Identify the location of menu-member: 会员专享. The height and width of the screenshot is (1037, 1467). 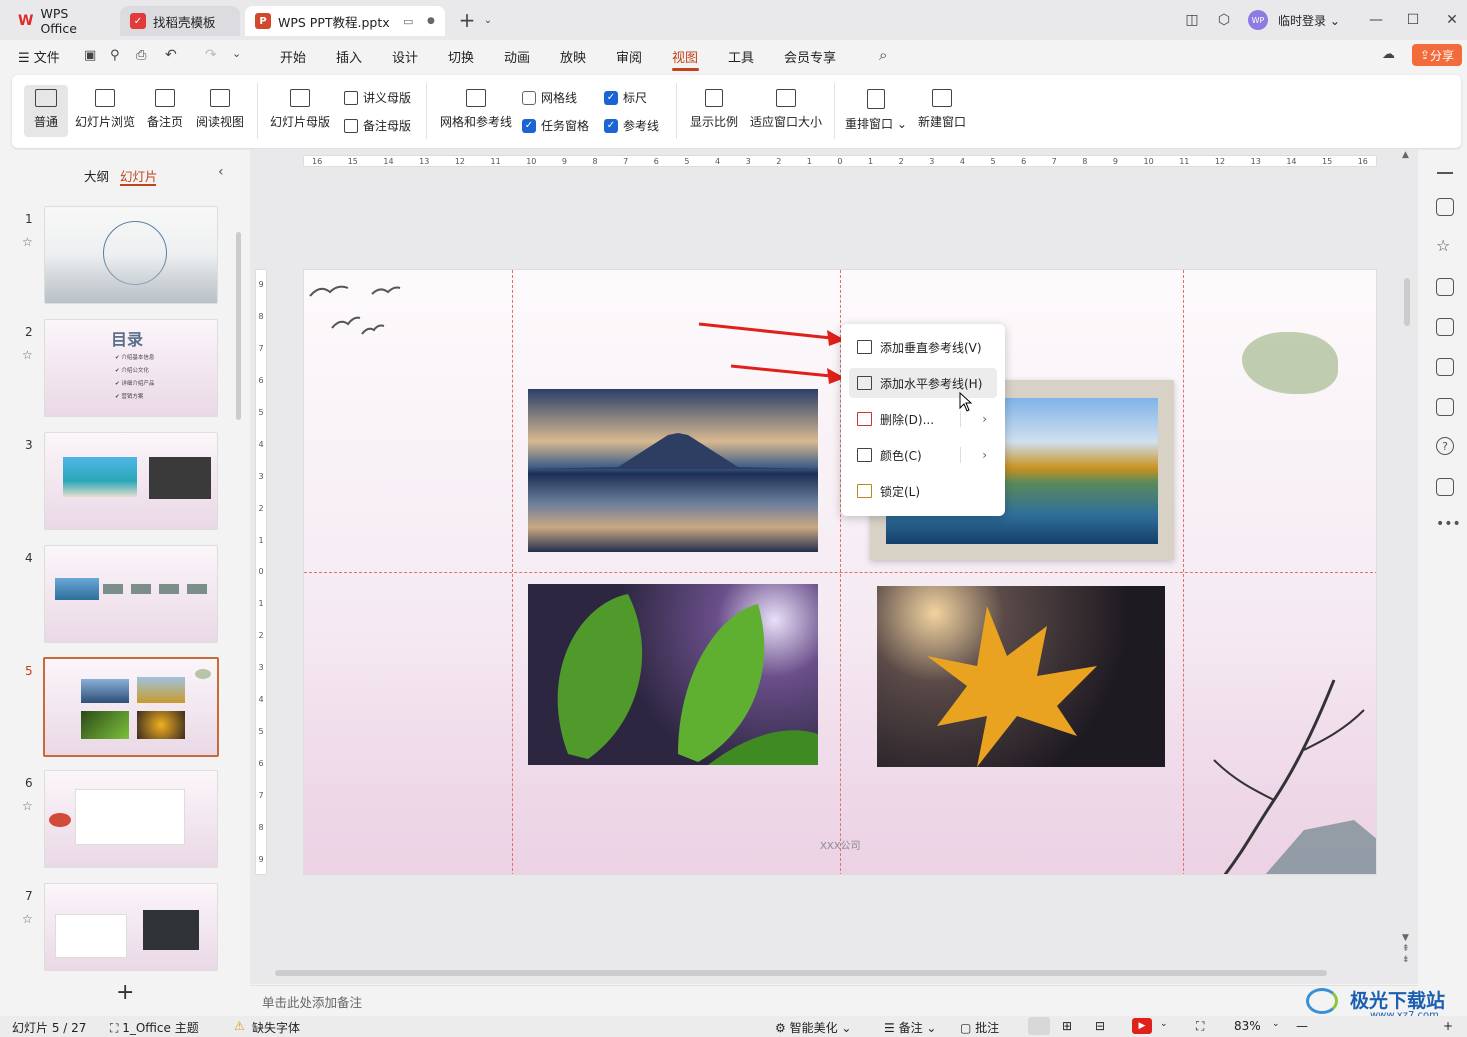
(810, 56).